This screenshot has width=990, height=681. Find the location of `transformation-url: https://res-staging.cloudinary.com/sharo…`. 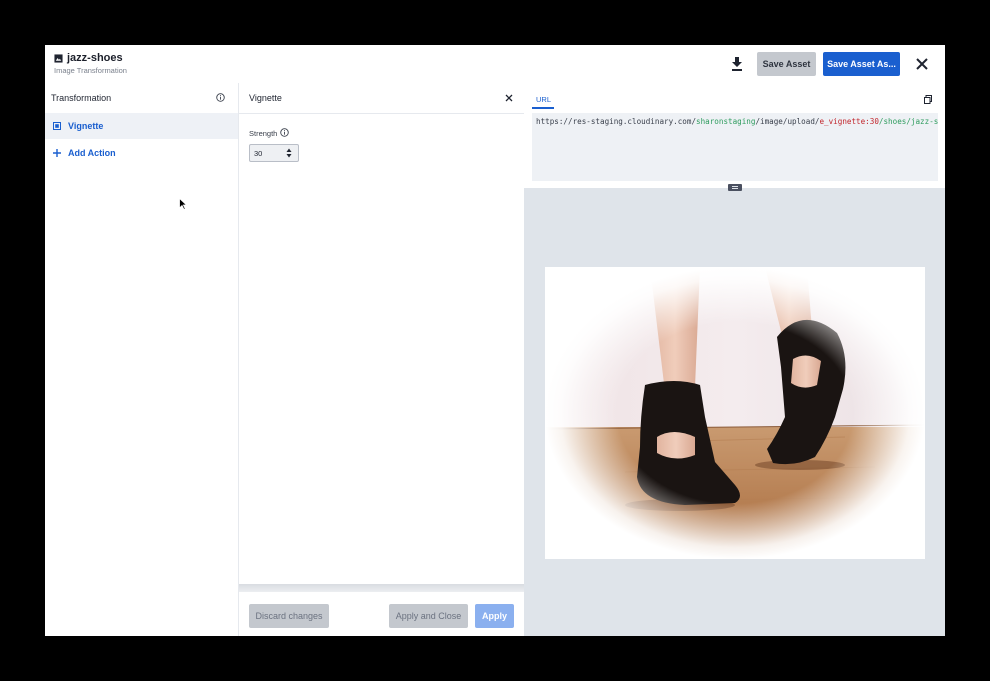

transformation-url: https://res-staging.cloudinary.com/sharo… is located at coordinates (737, 121).